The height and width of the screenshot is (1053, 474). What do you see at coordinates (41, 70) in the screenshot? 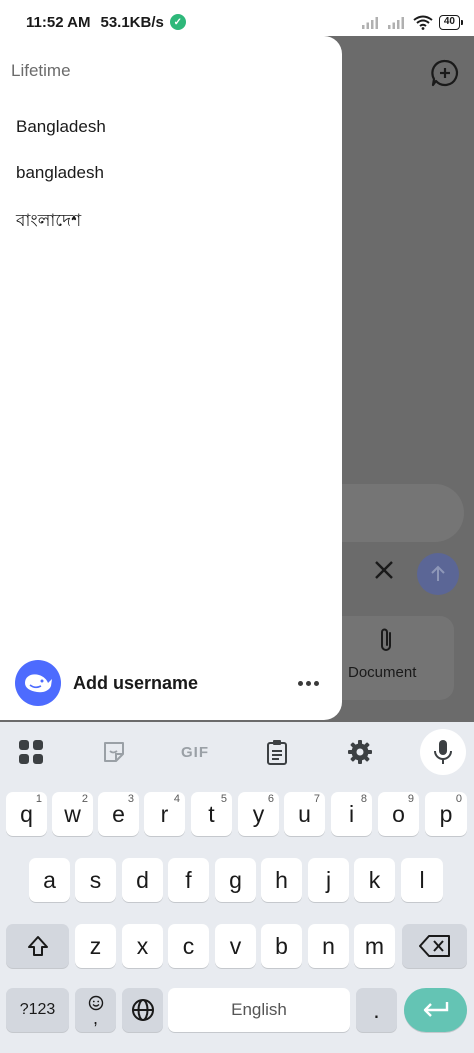
I see `history-section-heading: Lifetime` at bounding box center [41, 70].